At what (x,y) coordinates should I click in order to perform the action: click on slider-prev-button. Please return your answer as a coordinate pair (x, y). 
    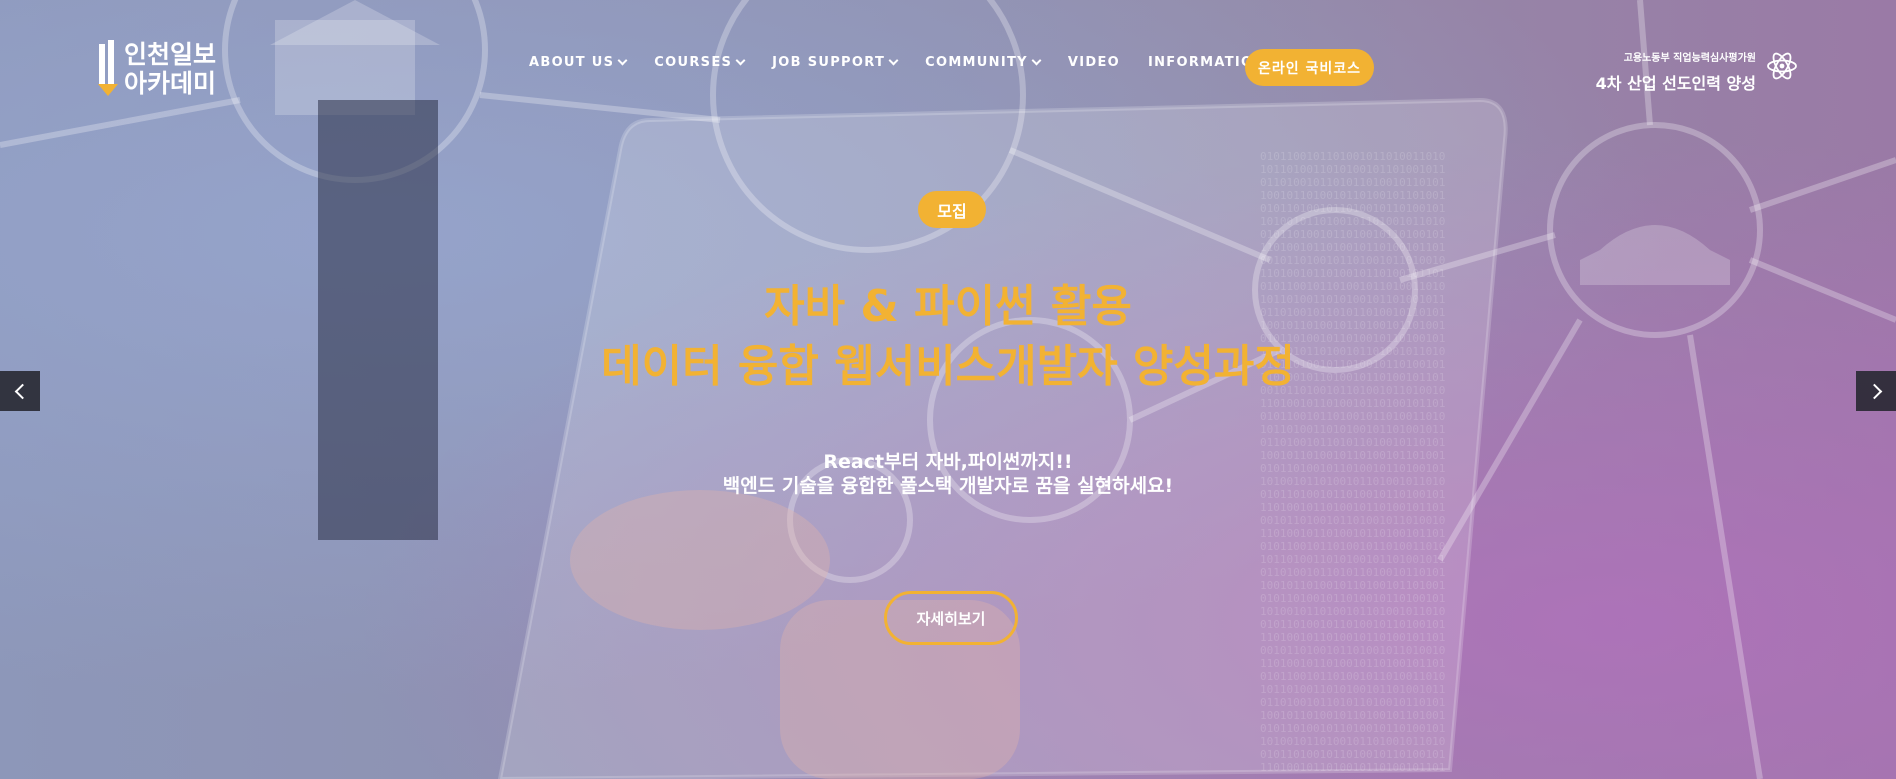
    Looking at the image, I should click on (20, 391).